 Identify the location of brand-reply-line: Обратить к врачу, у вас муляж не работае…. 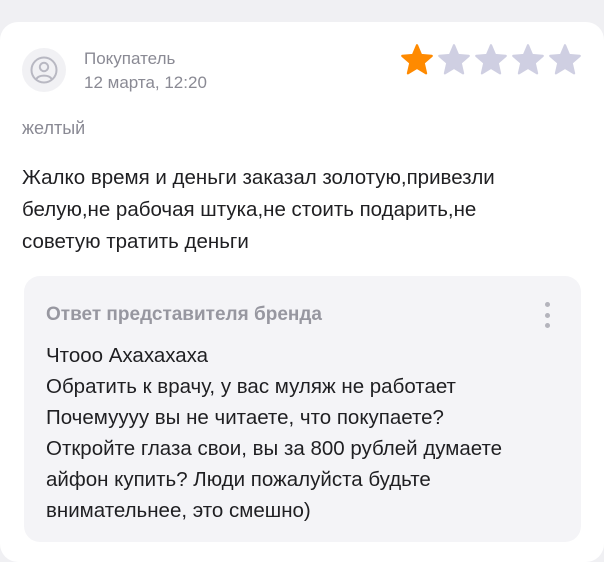
(251, 386).